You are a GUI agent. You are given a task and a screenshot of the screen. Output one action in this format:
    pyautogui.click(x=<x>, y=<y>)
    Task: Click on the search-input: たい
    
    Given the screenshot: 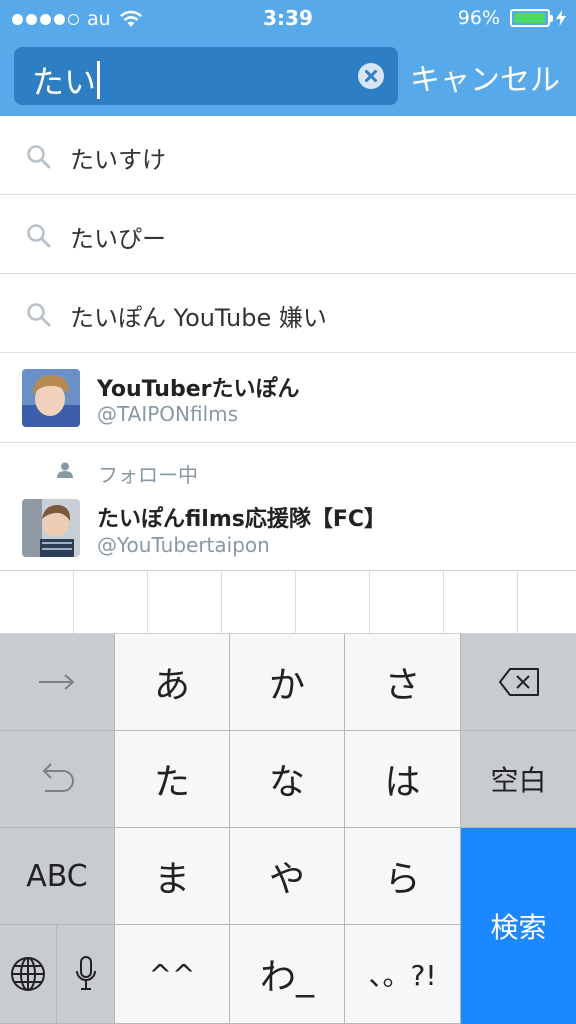 What is the action you would take?
    pyautogui.click(x=66, y=80)
    